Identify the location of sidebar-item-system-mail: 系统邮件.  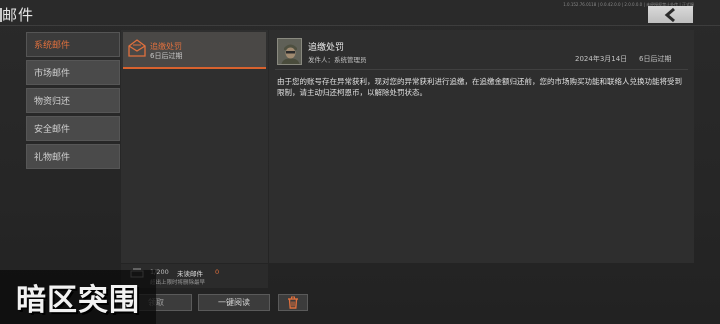
(73, 44).